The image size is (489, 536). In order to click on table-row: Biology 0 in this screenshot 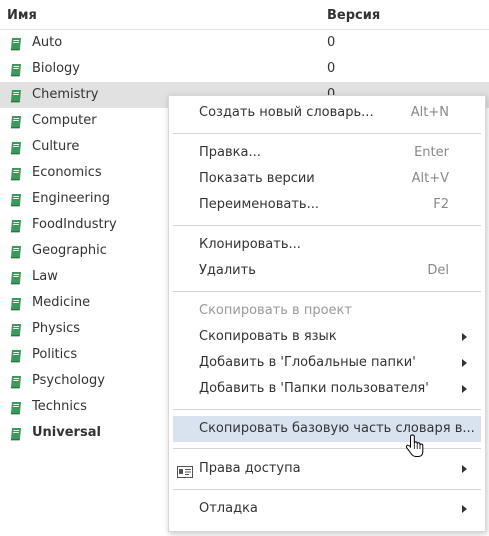, I will do `click(244, 69)`.